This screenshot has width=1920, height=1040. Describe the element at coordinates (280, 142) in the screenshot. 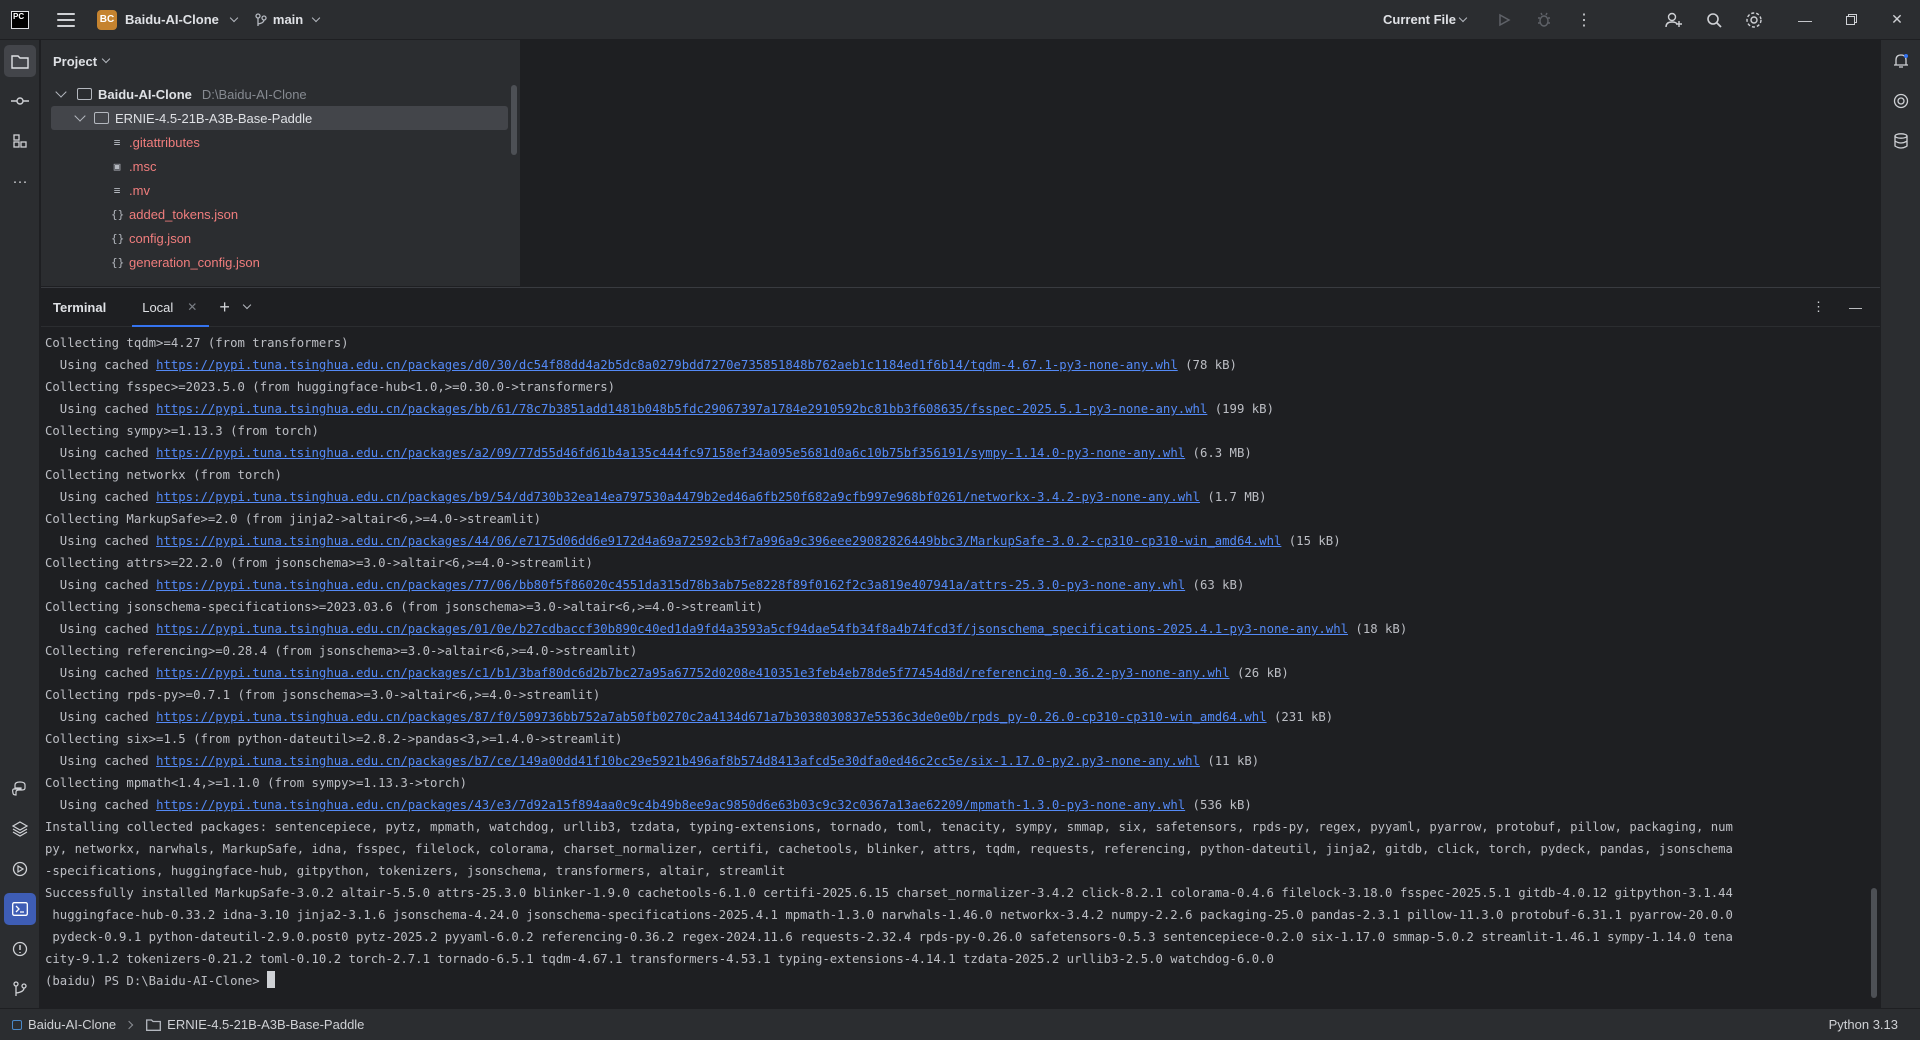

I see `tree-node-file: ≡ .gitattributes` at that location.